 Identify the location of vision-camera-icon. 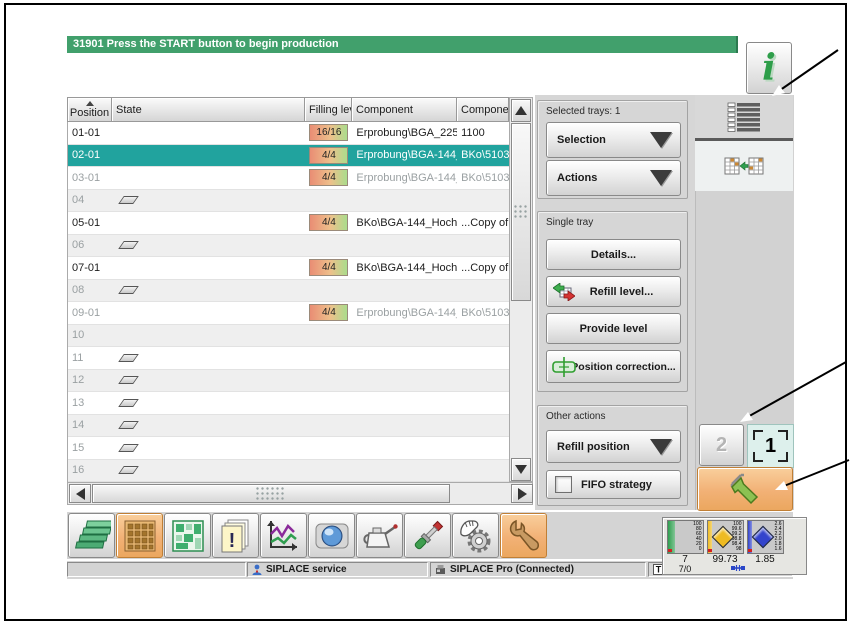
(331, 535).